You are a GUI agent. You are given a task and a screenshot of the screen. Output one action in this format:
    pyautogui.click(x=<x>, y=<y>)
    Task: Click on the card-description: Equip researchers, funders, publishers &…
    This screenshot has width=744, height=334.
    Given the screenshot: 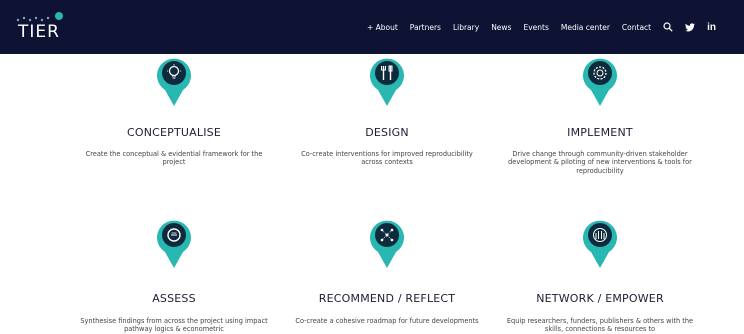 What is the action you would take?
    pyautogui.click(x=600, y=325)
    